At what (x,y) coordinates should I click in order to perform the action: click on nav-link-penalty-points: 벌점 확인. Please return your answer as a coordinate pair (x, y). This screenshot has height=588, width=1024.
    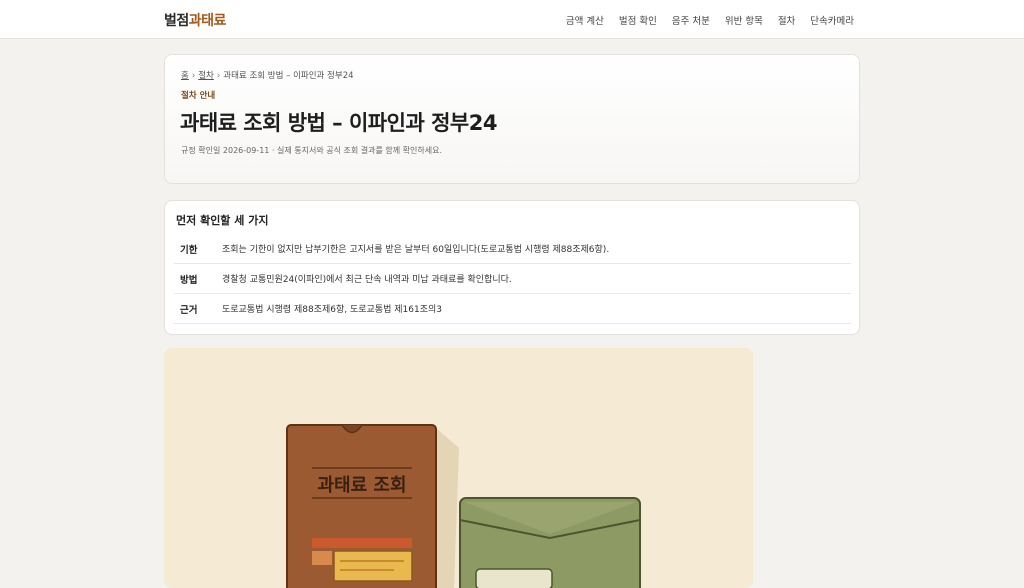
    Looking at the image, I should click on (638, 20).